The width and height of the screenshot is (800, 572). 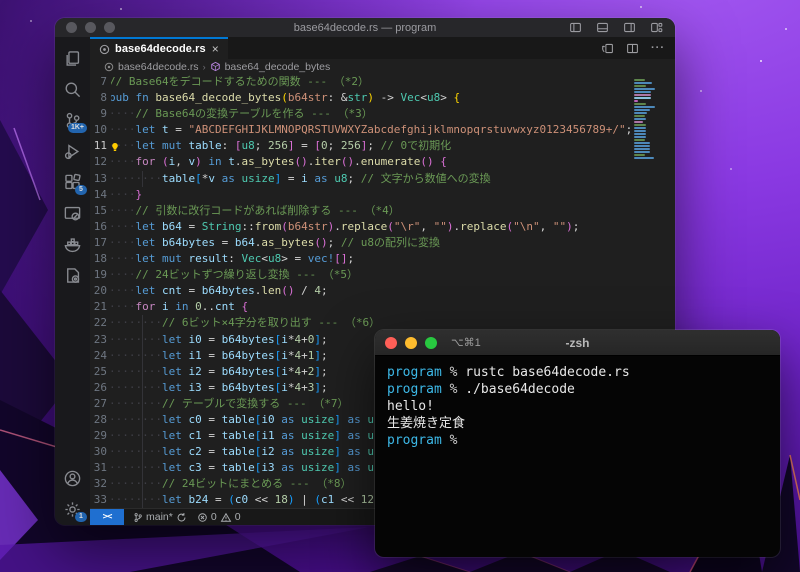 I want to click on activity-source-control-icon: 1K+, so click(x=72, y=120).